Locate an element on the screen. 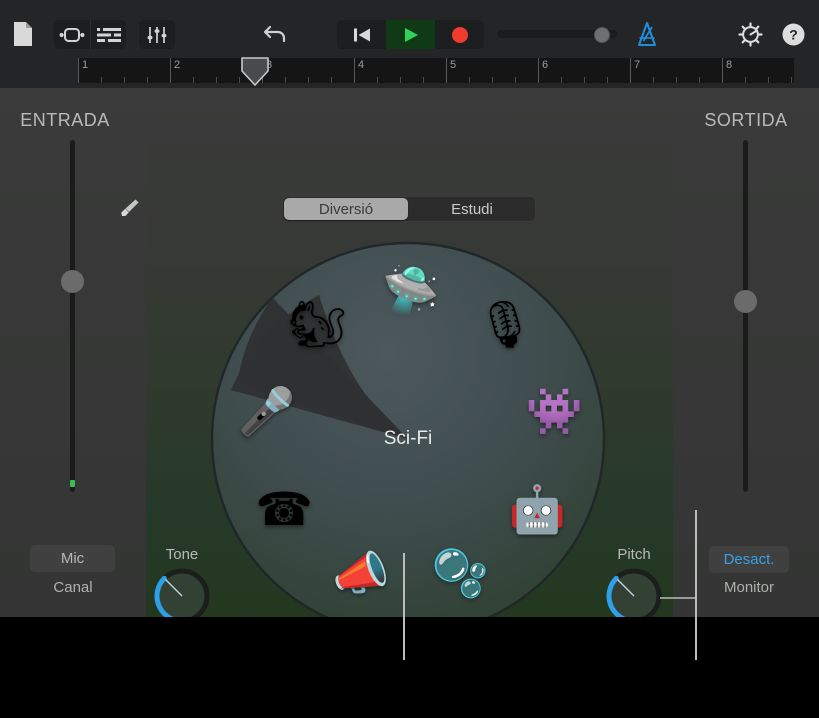  volume-thumb is located at coordinates (602, 35).